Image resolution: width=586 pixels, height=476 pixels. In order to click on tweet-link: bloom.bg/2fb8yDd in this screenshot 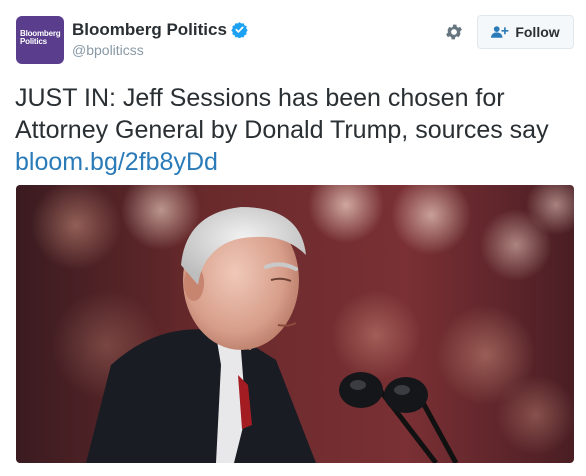, I will do `click(116, 162)`.